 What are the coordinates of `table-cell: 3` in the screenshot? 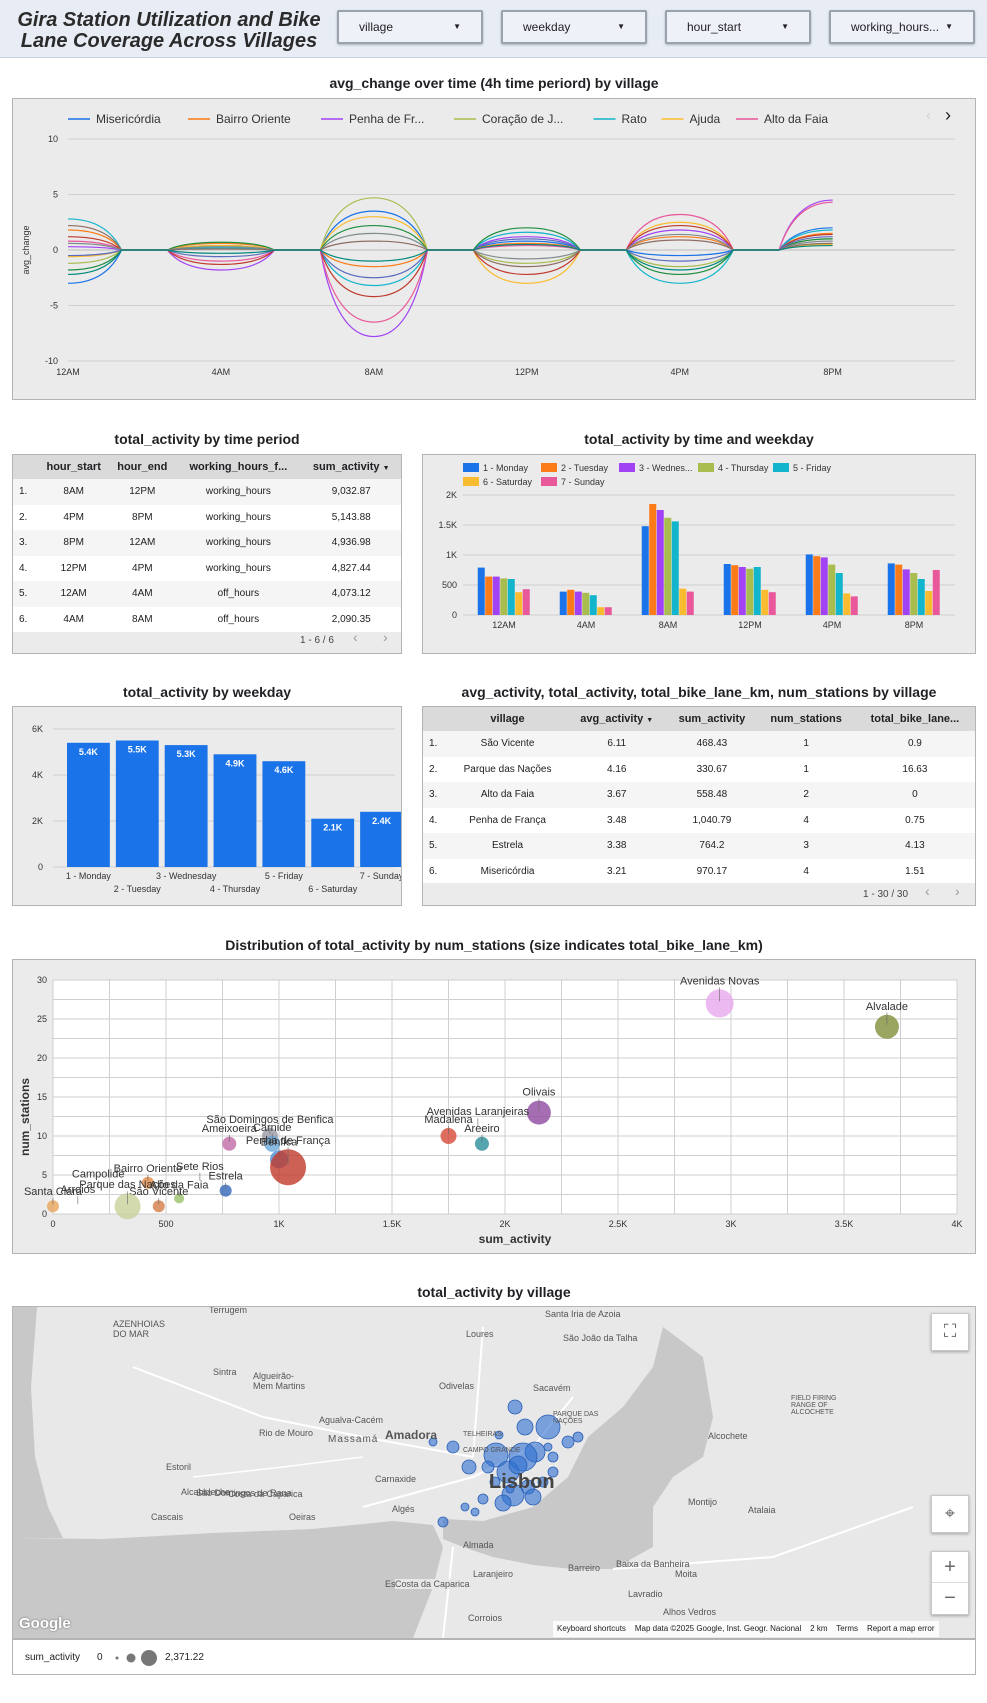 It's located at (806, 846).